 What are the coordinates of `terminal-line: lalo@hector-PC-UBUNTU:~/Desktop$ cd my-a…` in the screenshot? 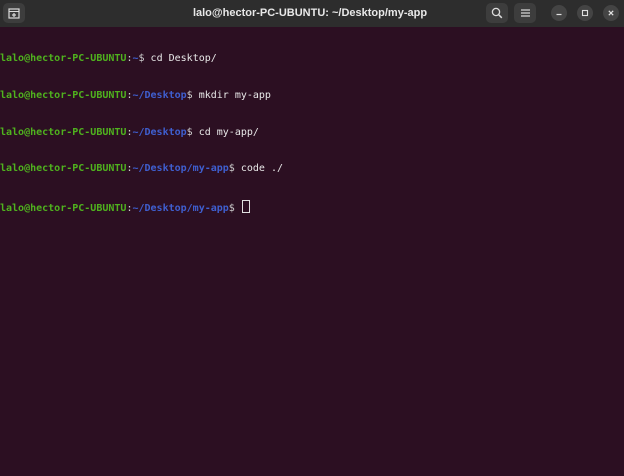 It's located at (312, 133).